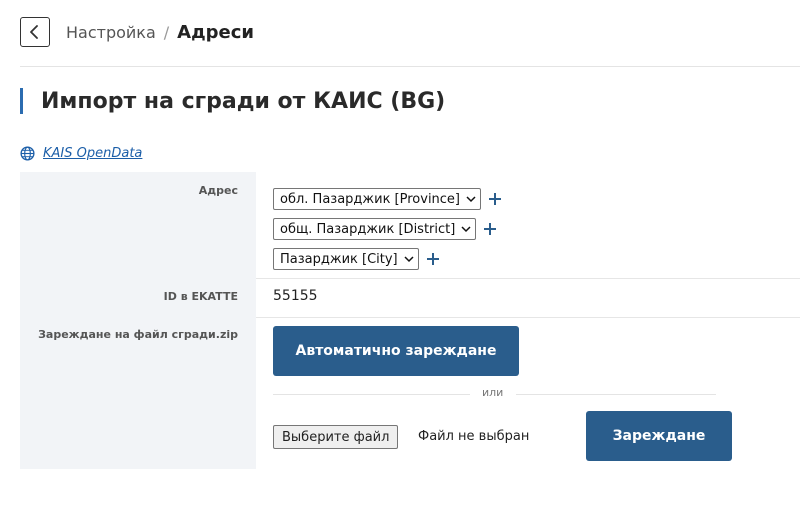 Image resolution: width=800 pixels, height=514 pixels. I want to click on city-select-value: Пазарджик [City], so click(339, 259).